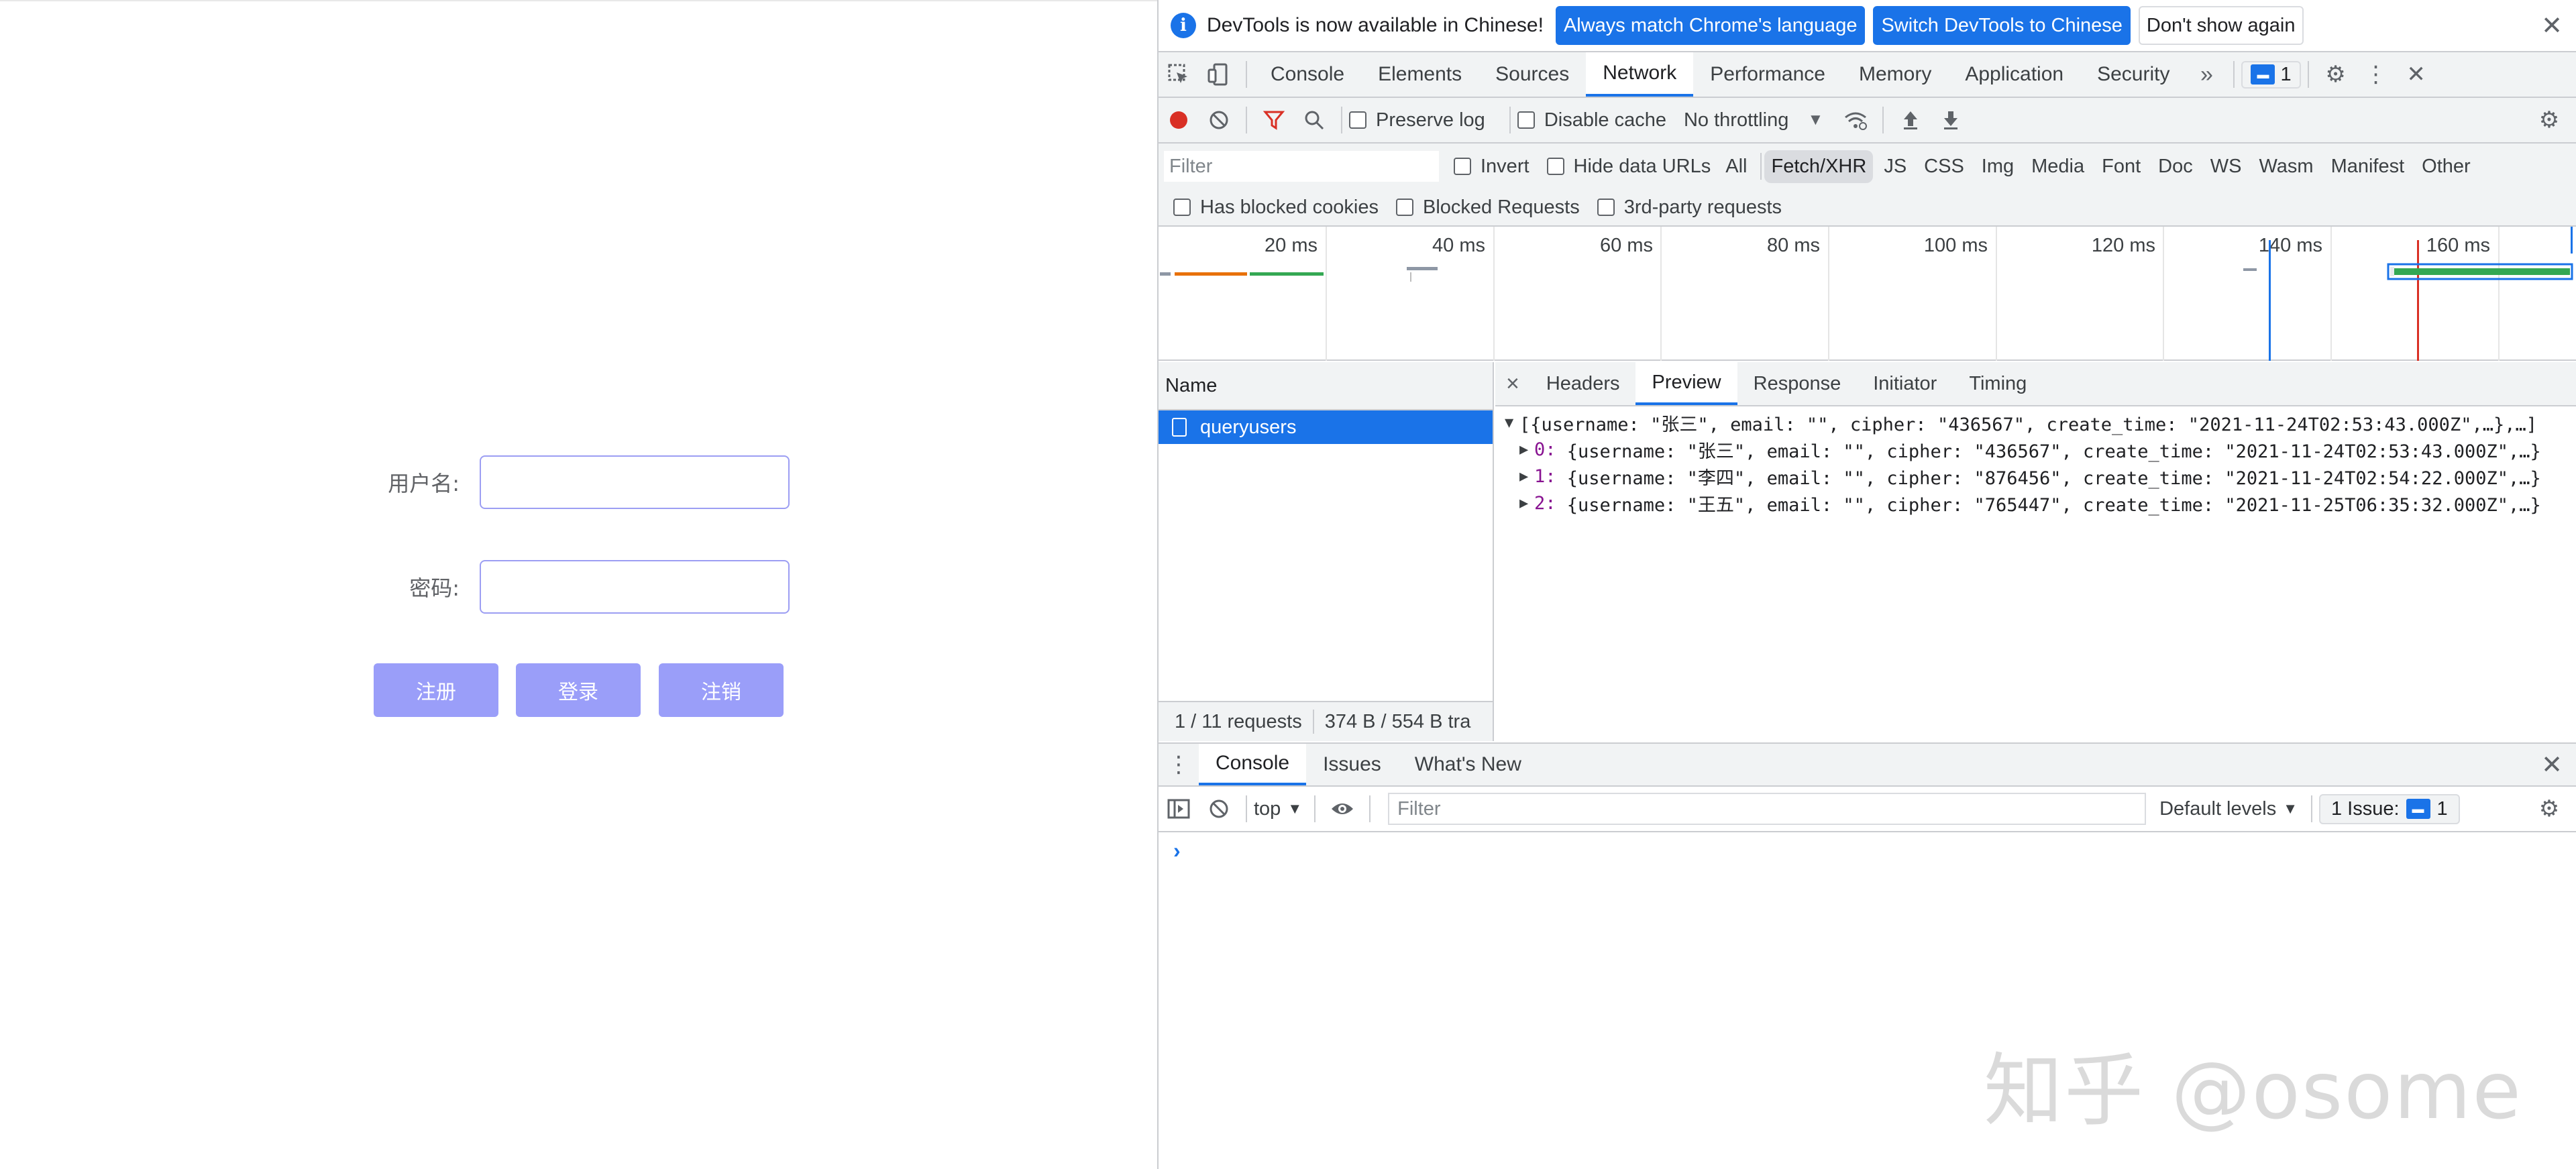 This screenshot has height=1169, width=2576. What do you see at coordinates (2014, 75) in the screenshot?
I see `tab-application: Application` at bounding box center [2014, 75].